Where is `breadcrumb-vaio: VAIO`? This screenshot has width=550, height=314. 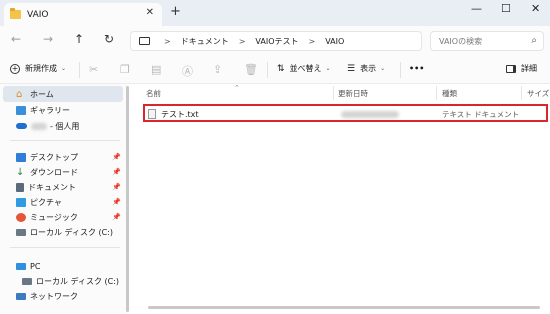 breadcrumb-vaio: VAIO is located at coordinates (334, 41).